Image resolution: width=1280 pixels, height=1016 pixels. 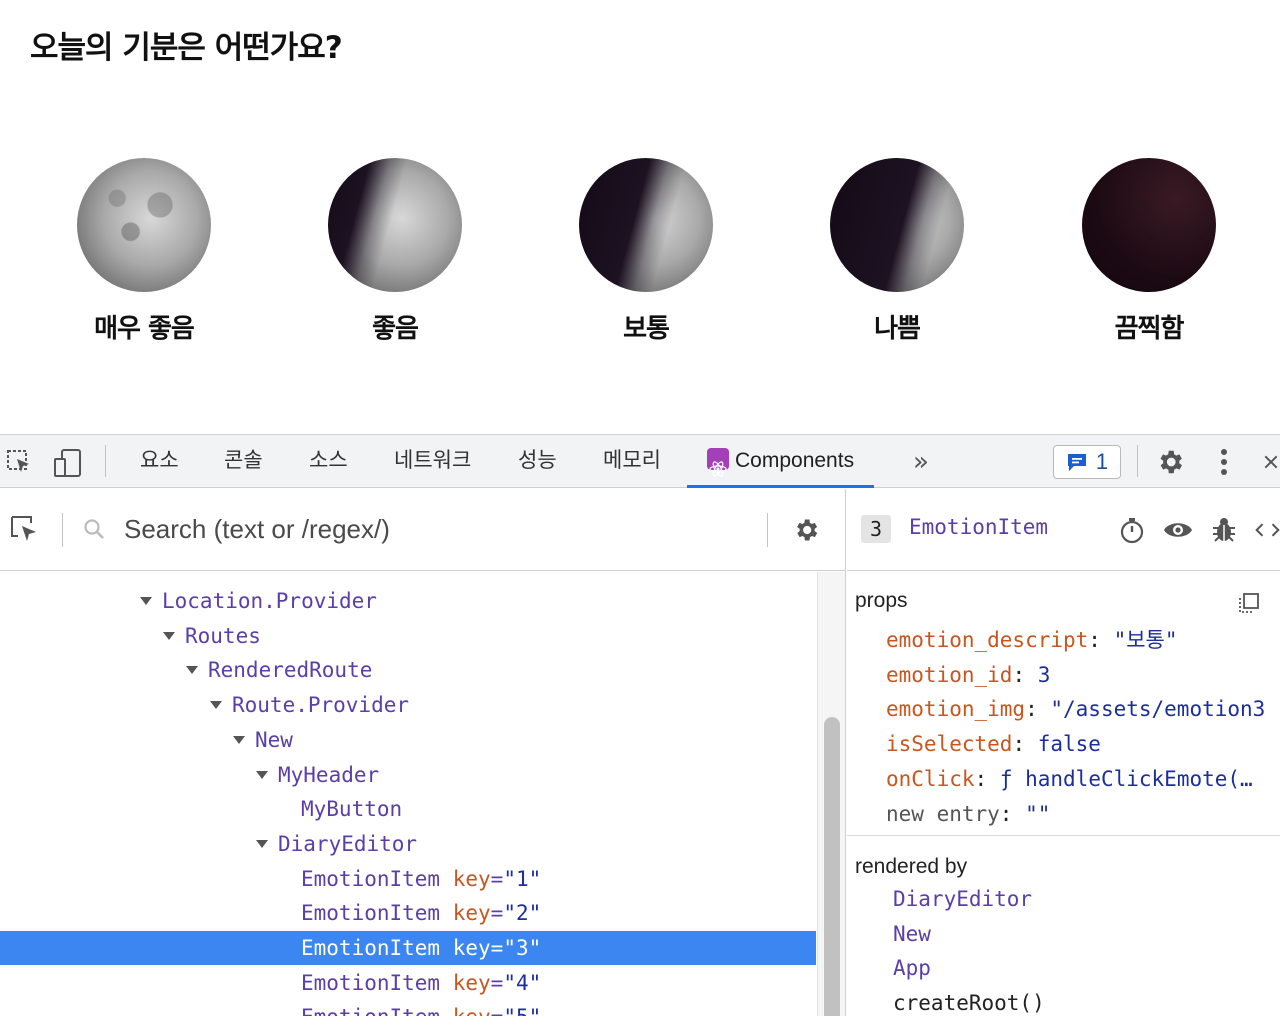 What do you see at coordinates (1087, 462) in the screenshot?
I see `issues-button: 1` at bounding box center [1087, 462].